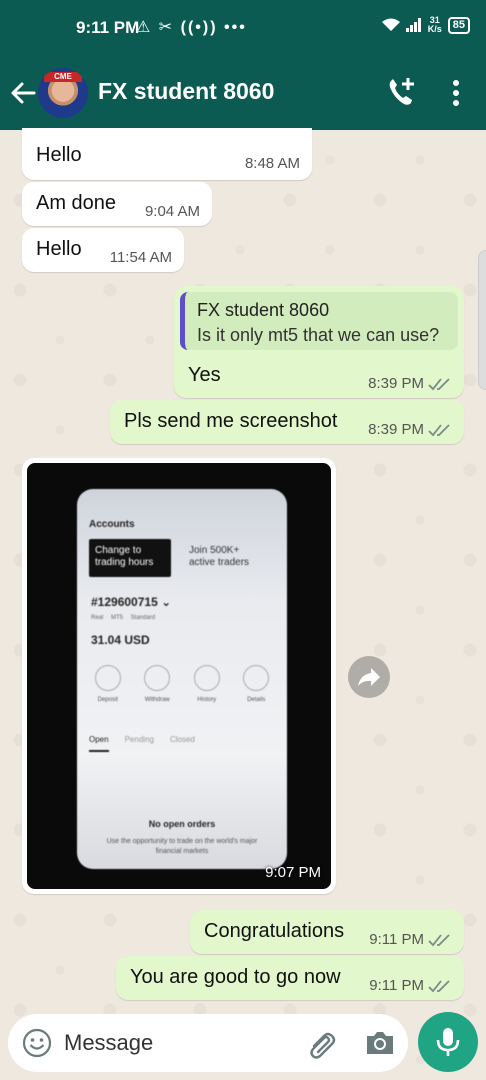 This screenshot has height=1080, width=486. What do you see at coordinates (23, 93) in the screenshot?
I see `back-arrow-icon` at bounding box center [23, 93].